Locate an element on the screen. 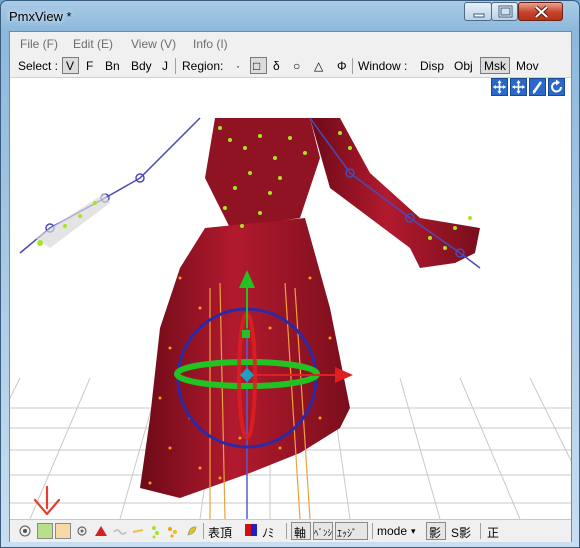 This screenshot has width=580, height=548. close-button is located at coordinates (540, 11).